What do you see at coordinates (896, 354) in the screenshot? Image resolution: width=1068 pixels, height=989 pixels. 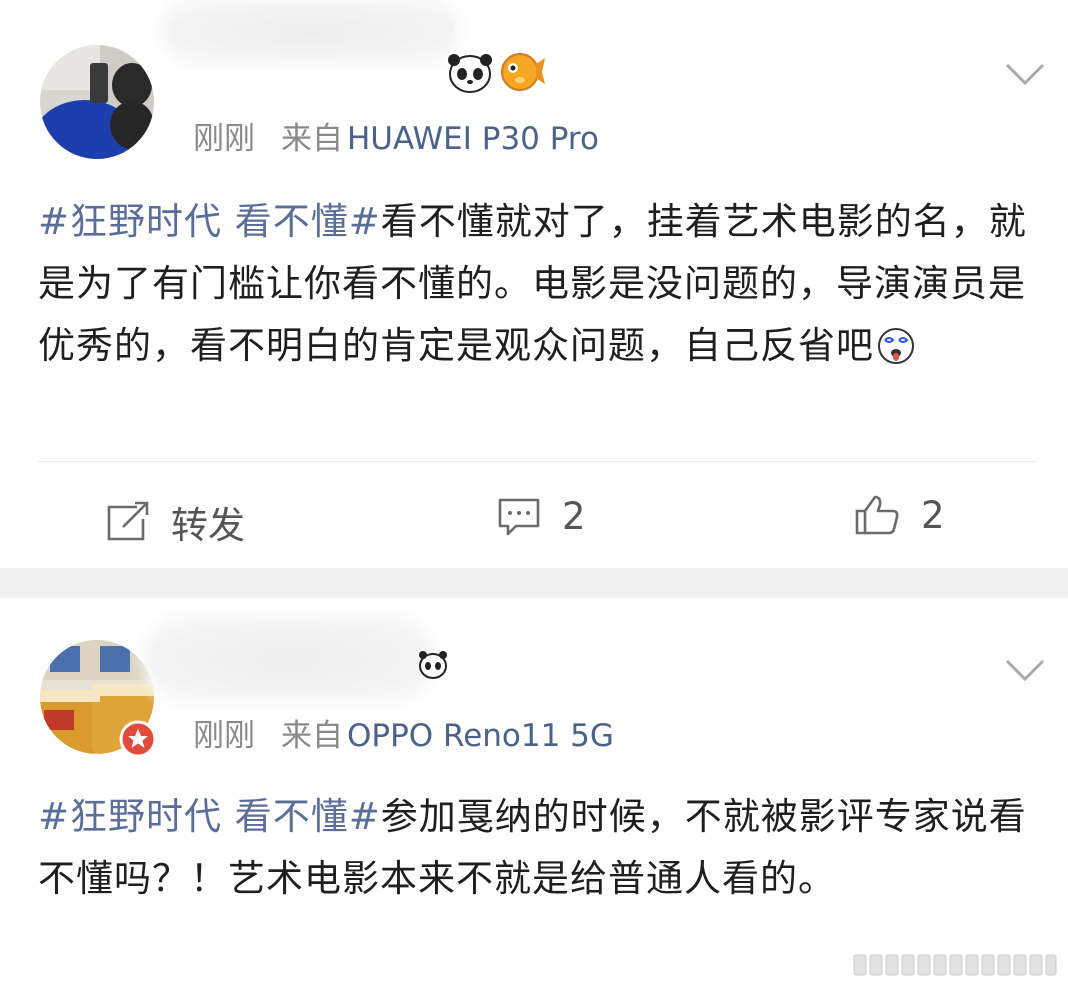 I see `dizzy-face-emoji-icon` at bounding box center [896, 354].